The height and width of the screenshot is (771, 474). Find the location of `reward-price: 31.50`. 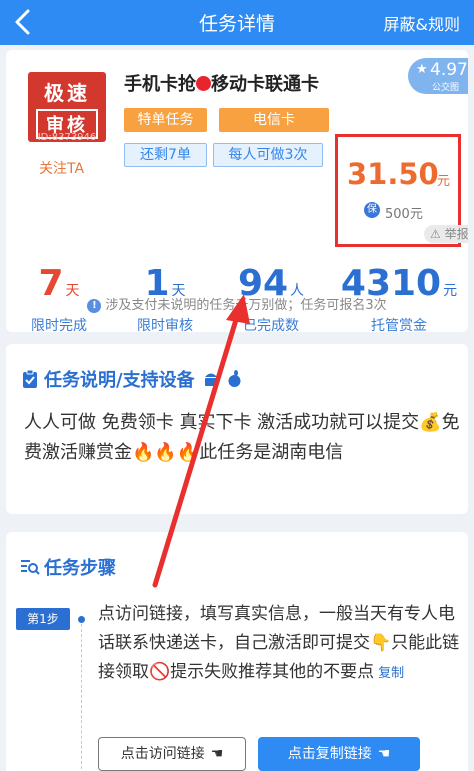

reward-price: 31.50 is located at coordinates (393, 174).